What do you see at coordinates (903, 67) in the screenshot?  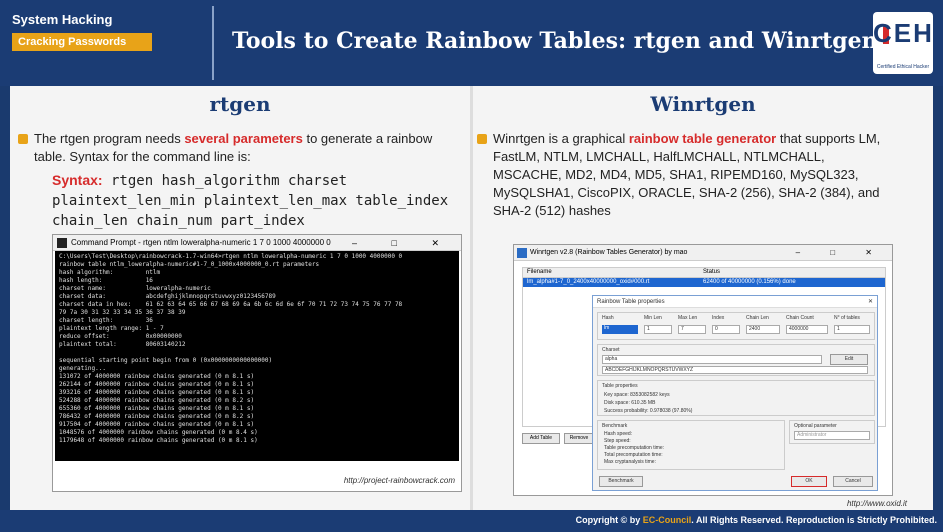 I see `logo-tagline: Certified Ethical Hacker` at bounding box center [903, 67].